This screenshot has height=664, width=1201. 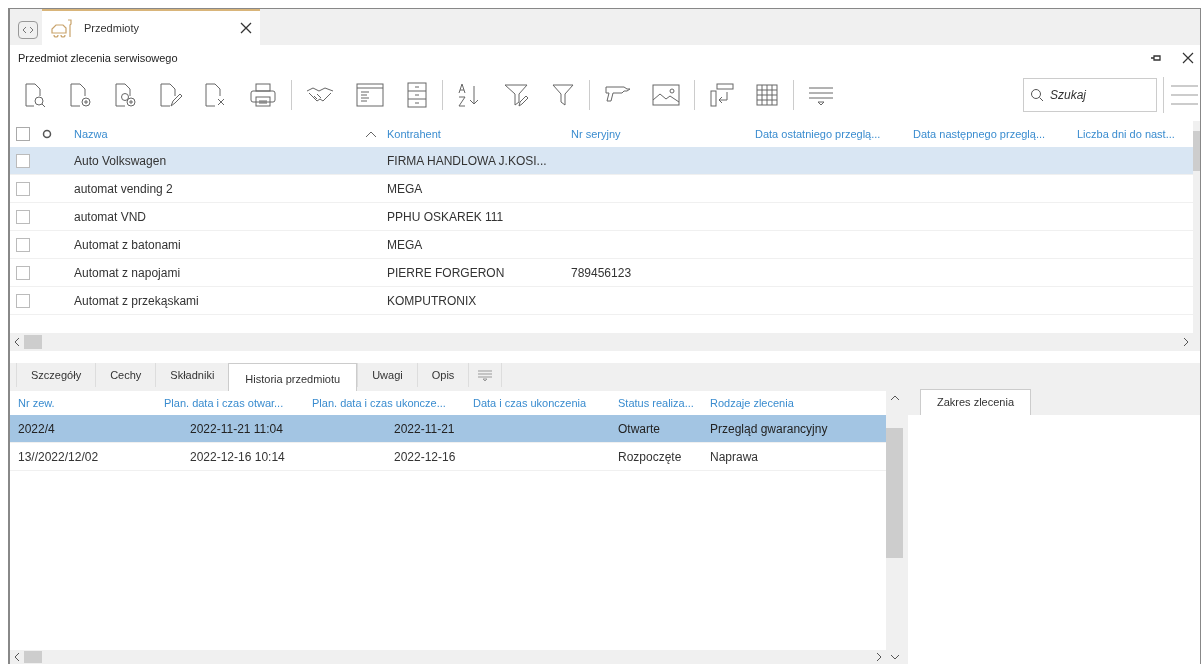 I want to click on document-search-icon, so click(x=36, y=95).